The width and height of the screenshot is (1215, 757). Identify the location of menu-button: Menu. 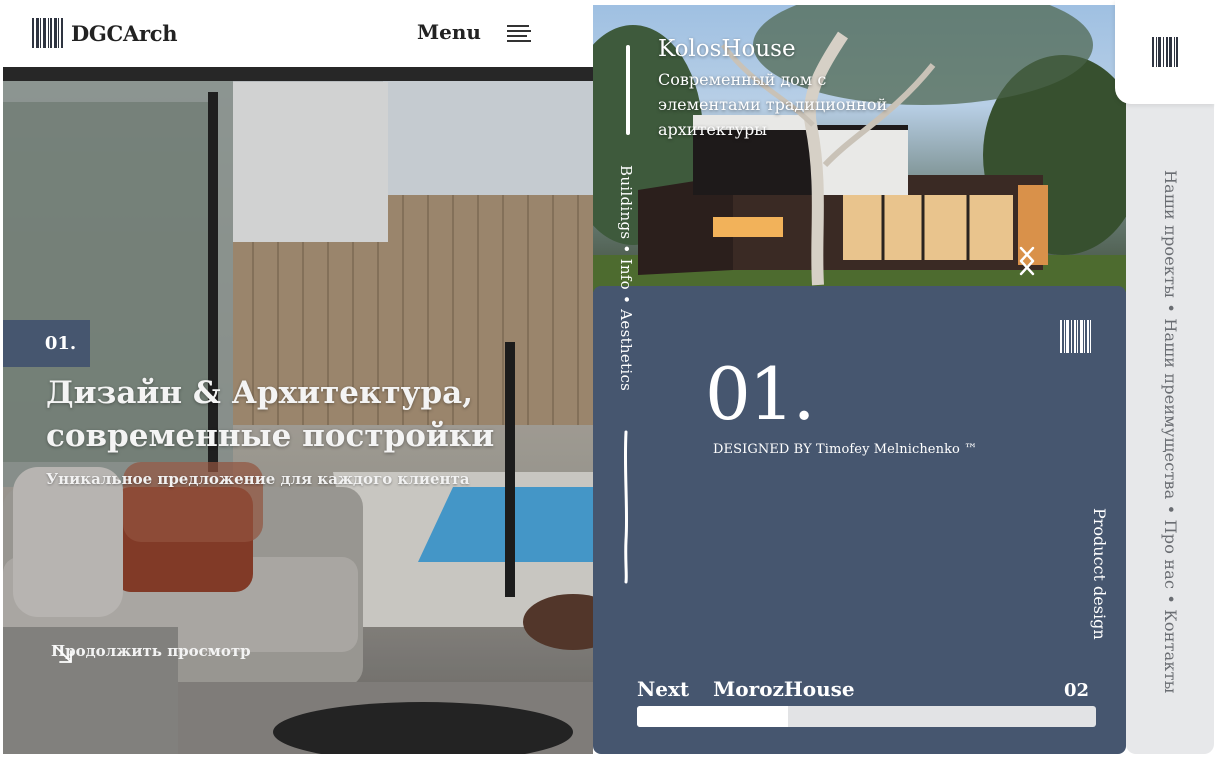
(474, 32).